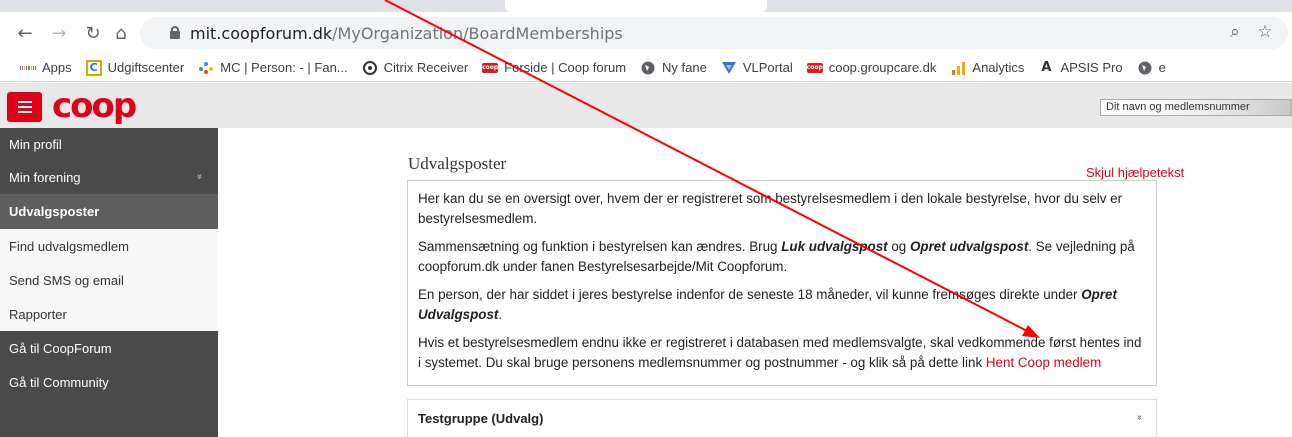 The image size is (1292, 437). Describe the element at coordinates (57, 67) in the screenshot. I see `bookmark-label: Apps` at that location.